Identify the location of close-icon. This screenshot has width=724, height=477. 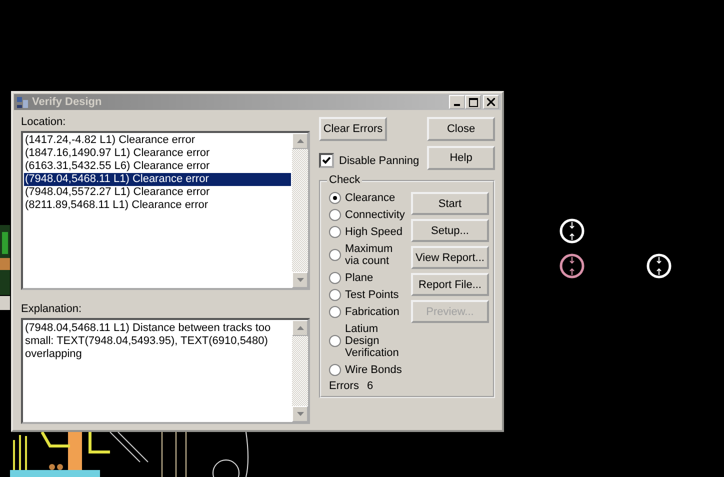
(491, 102).